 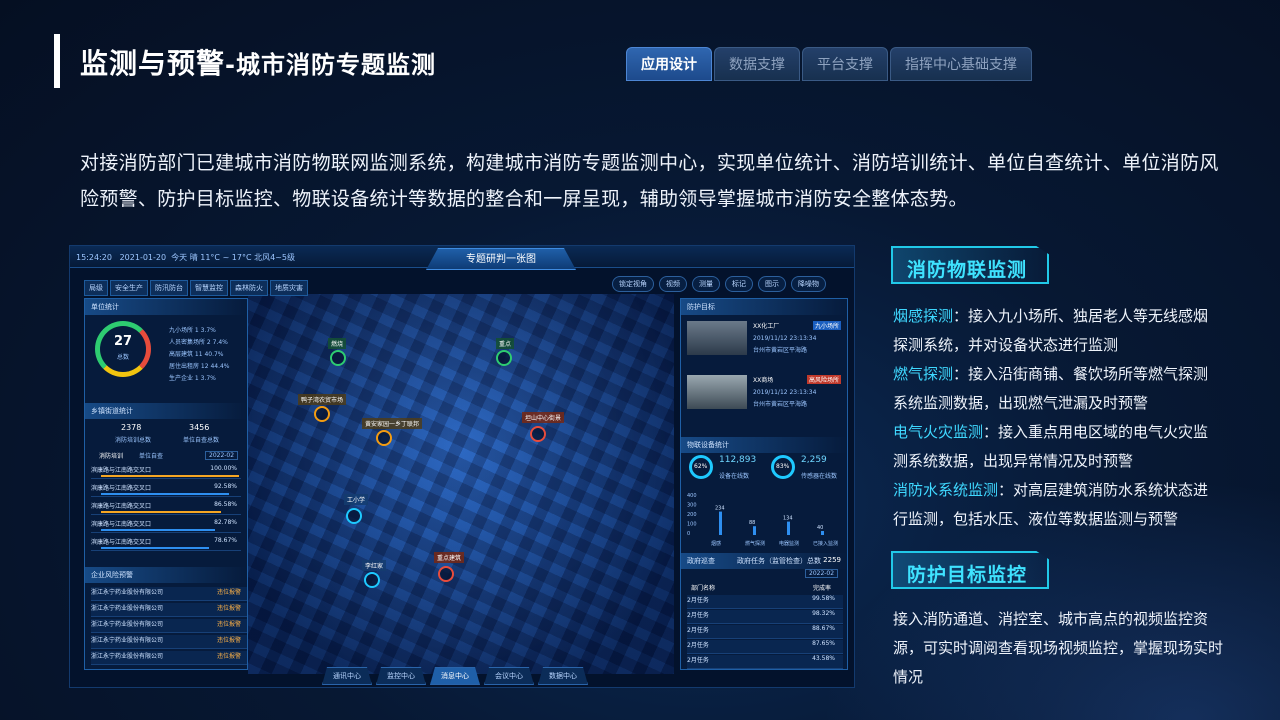 I want to click on iot-item-electrical: 电气火灾监测：接入重点用电区域的电气火灾监测系统数据，出现异常情况及时预警, so click(x=1051, y=446).